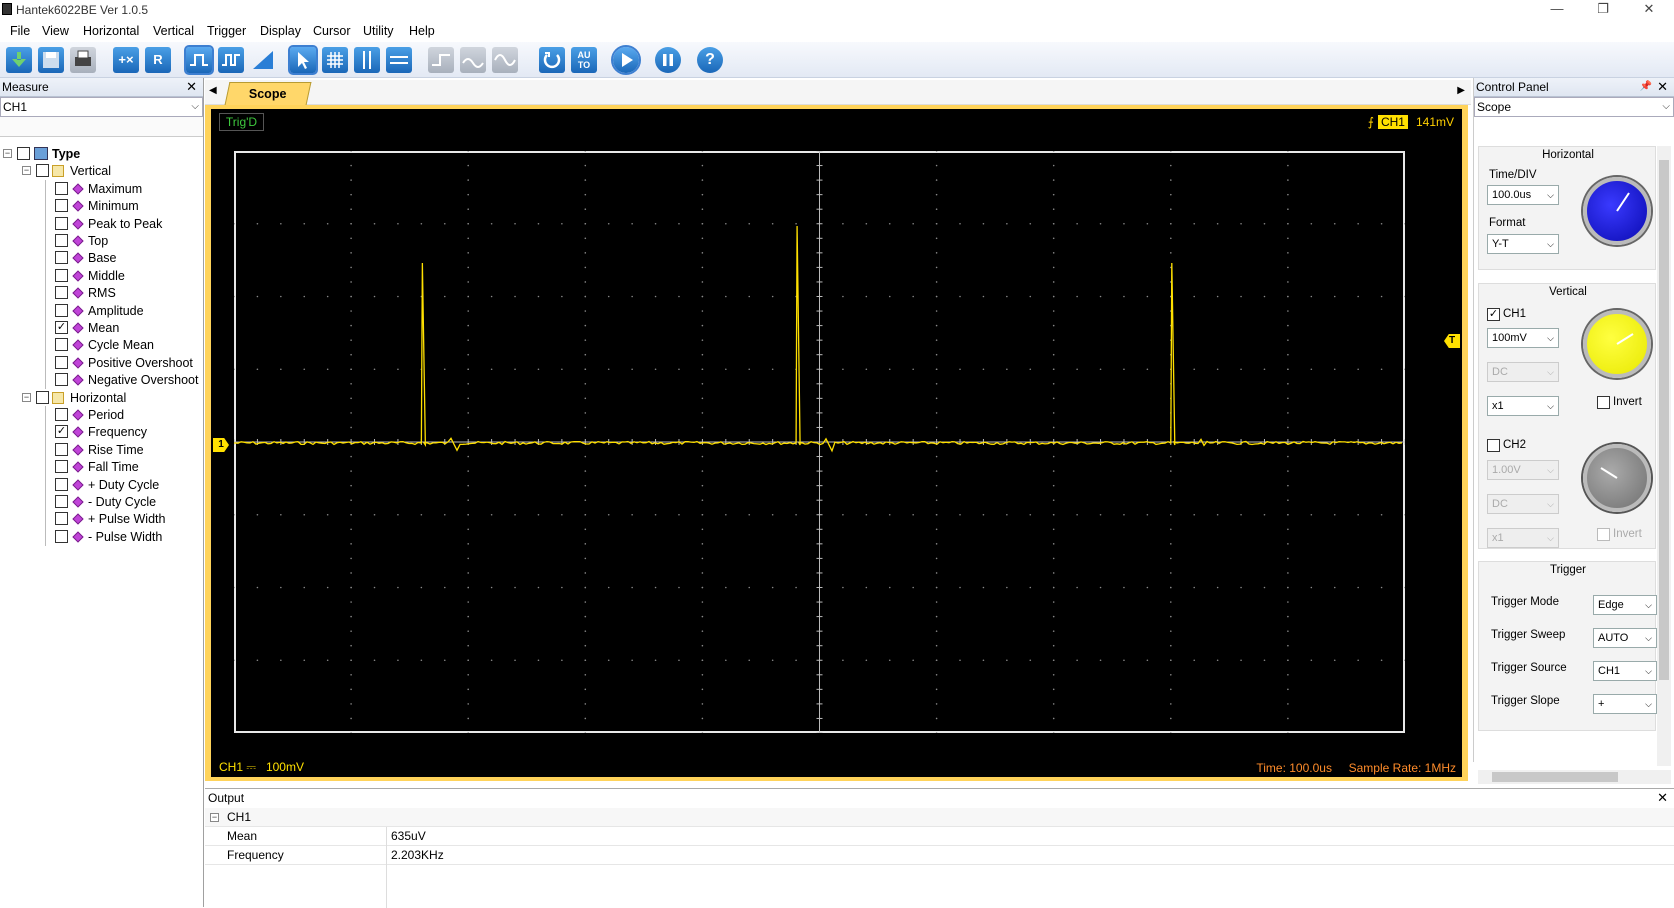  I want to click on menu-trigger: Trigger, so click(226, 31).